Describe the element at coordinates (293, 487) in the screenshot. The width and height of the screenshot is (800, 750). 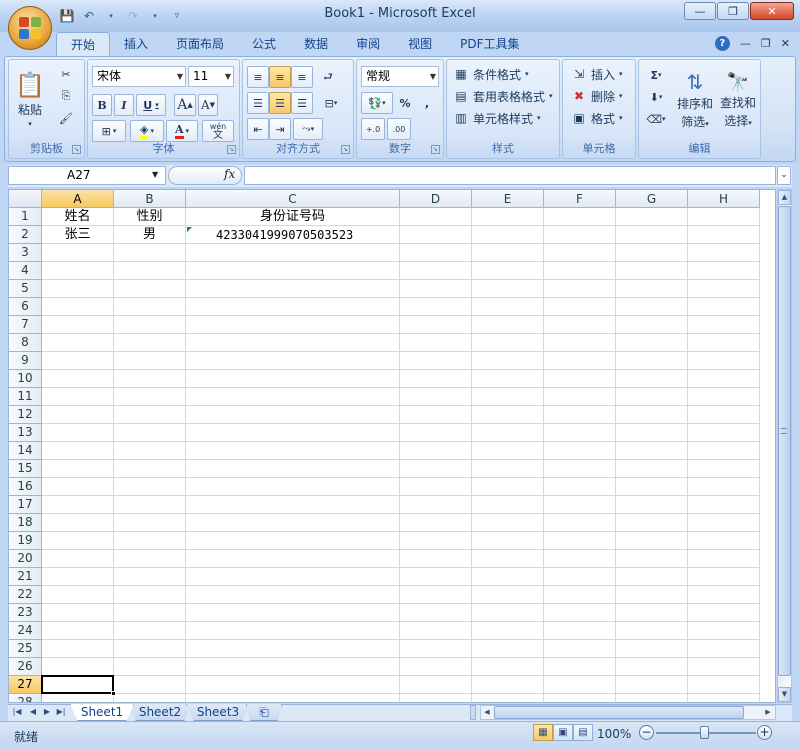
I see `cell-c16` at that location.